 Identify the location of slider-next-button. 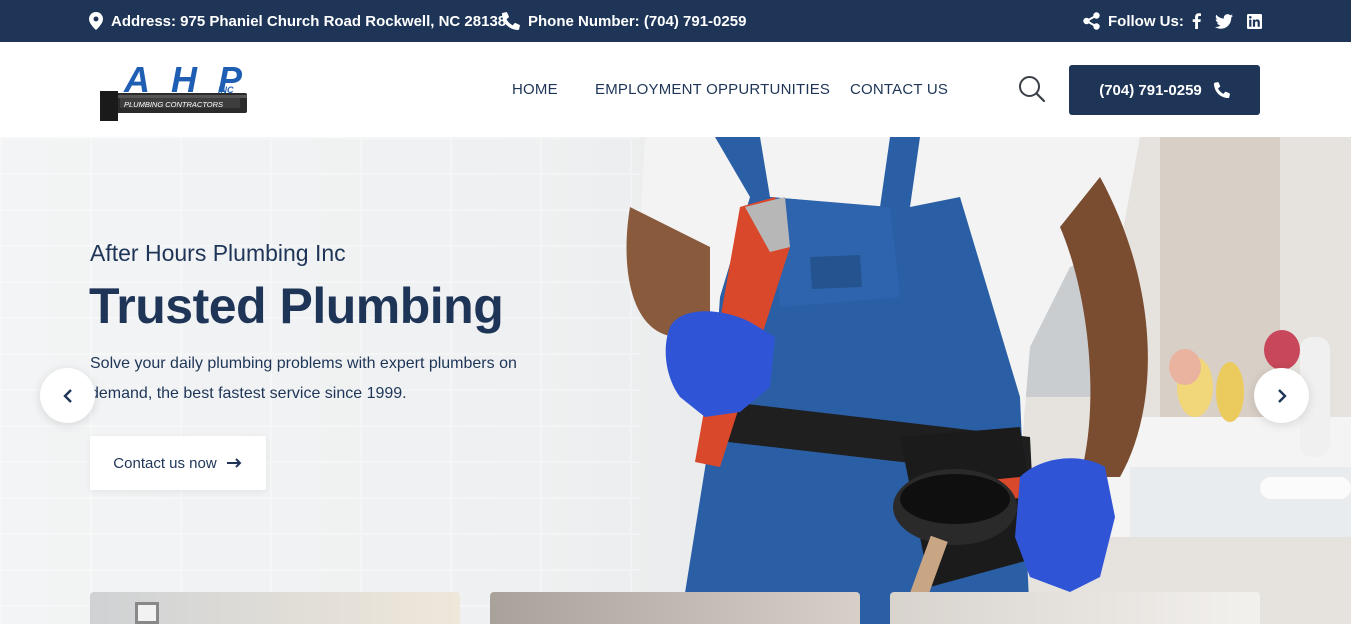
(1281, 395).